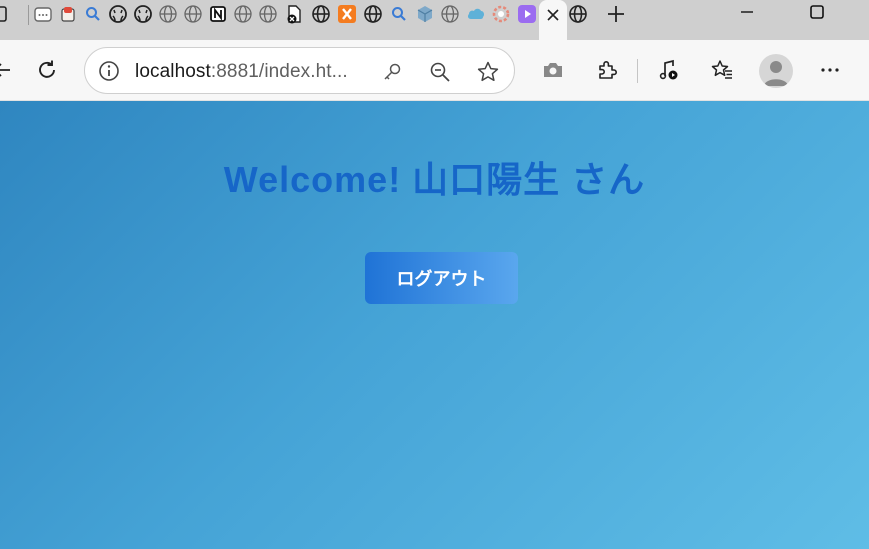 Image resolution: width=869 pixels, height=549 pixels. What do you see at coordinates (218, 14) in the screenshot?
I see `notion-icon` at bounding box center [218, 14].